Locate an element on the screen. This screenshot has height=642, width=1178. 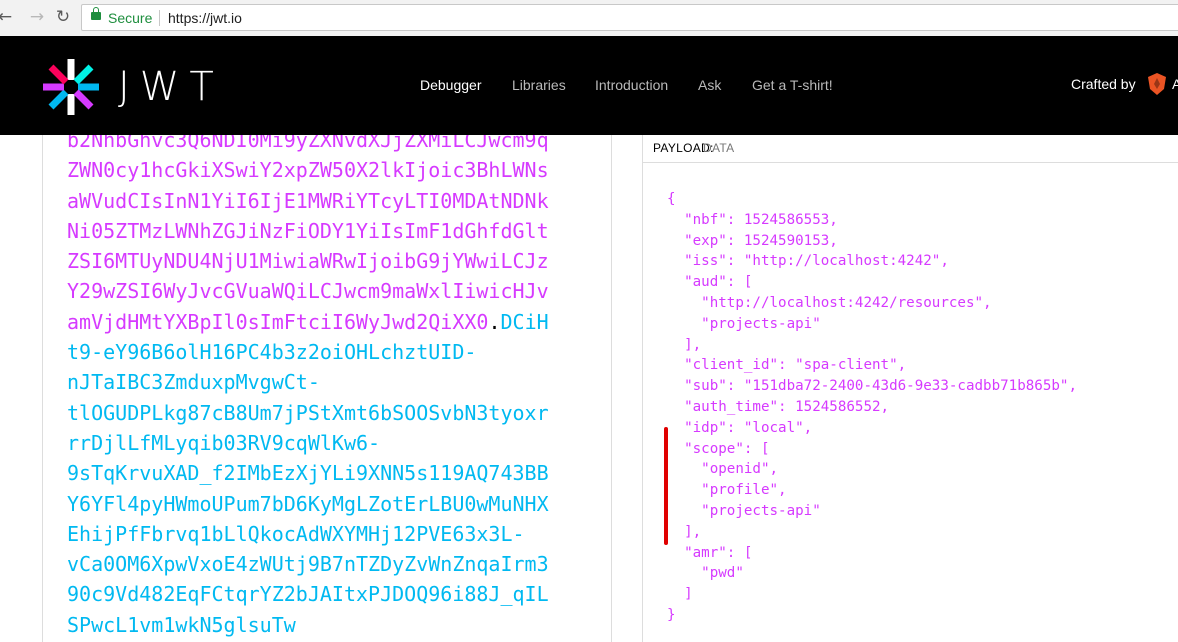
address-separator is located at coordinates (159, 18).